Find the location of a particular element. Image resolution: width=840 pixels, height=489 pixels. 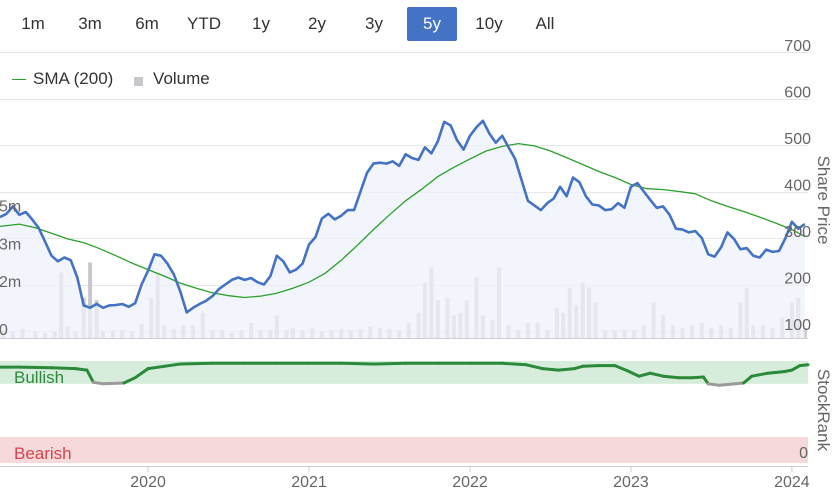

volume-tick-label: 5m is located at coordinates (10, 207).